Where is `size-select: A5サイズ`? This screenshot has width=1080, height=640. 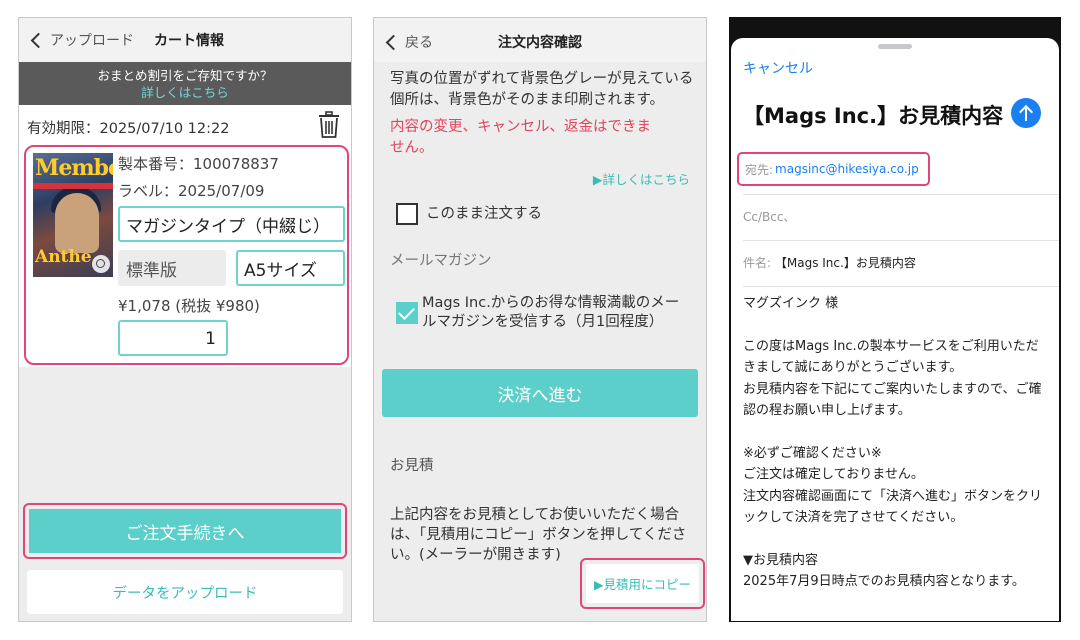
size-select: A5サイズ is located at coordinates (290, 268).